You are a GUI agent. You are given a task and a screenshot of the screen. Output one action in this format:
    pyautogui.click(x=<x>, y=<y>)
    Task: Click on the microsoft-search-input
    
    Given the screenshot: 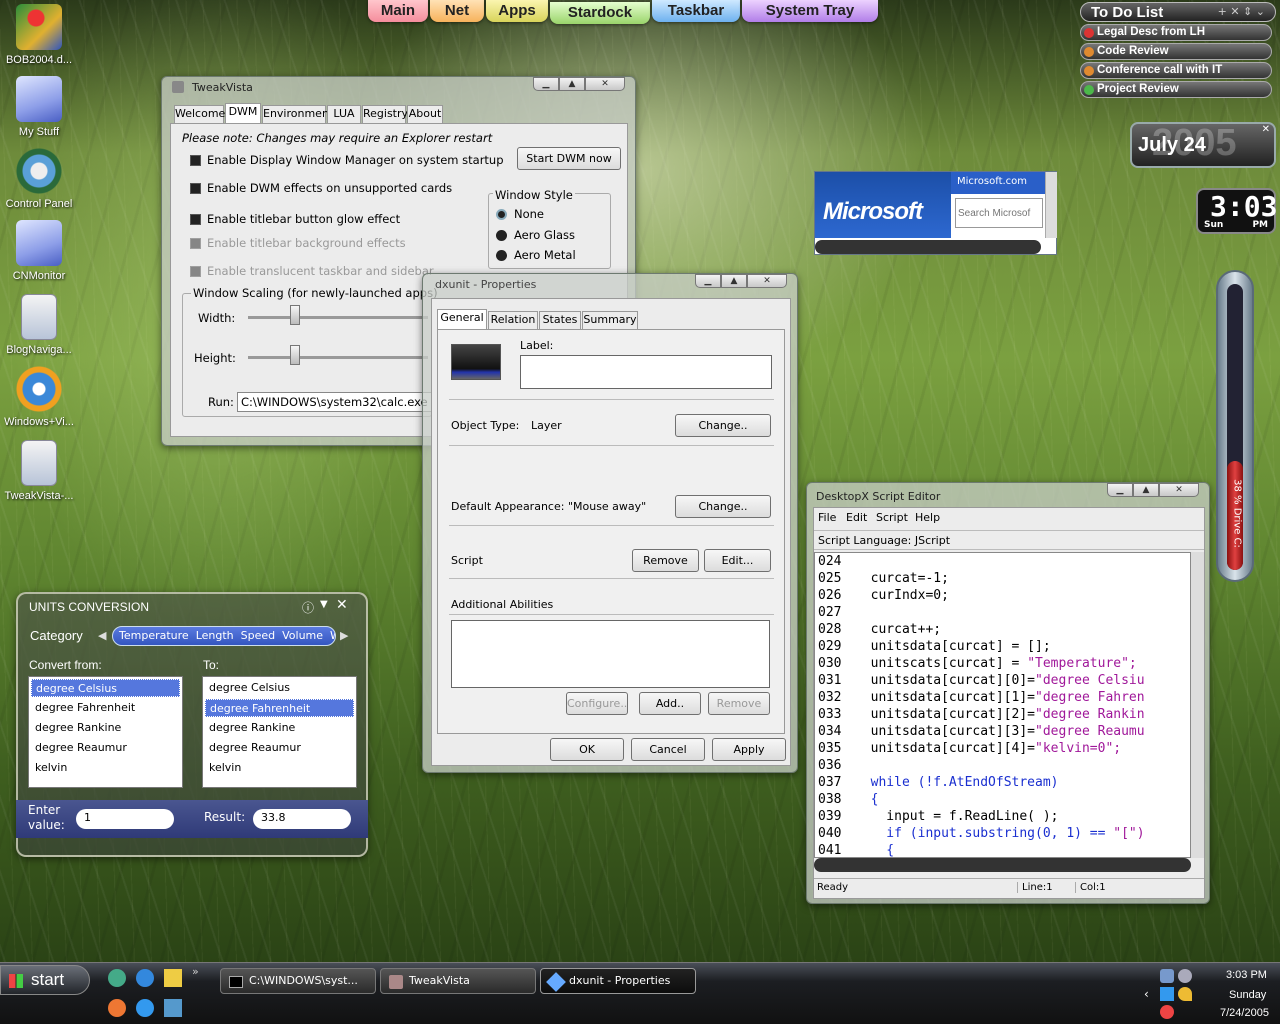 What is the action you would take?
    pyautogui.click(x=999, y=213)
    